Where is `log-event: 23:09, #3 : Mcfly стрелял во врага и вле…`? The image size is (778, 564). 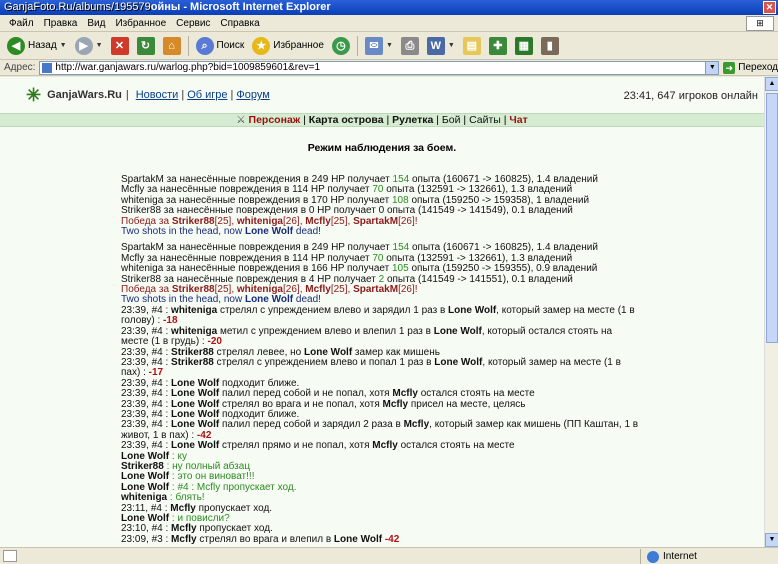 log-event: 23:09, #3 : Mcfly стрелял во врага и вле… is located at coordinates (260, 539).